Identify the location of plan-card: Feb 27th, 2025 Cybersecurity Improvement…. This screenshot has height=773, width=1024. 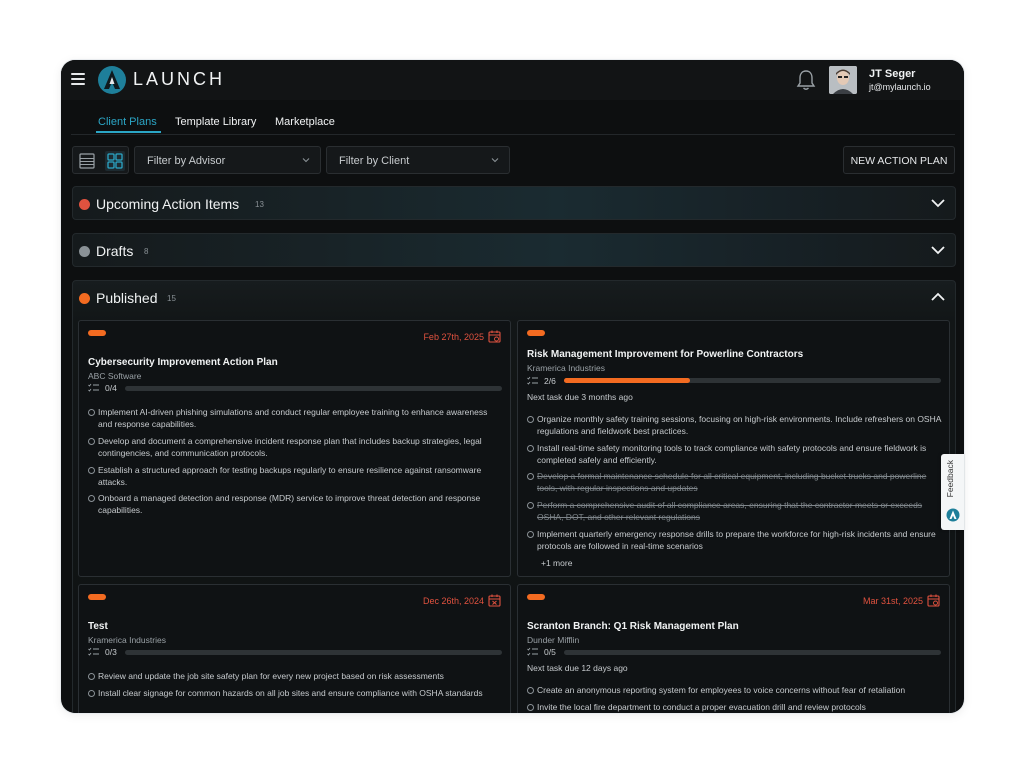
(294, 448).